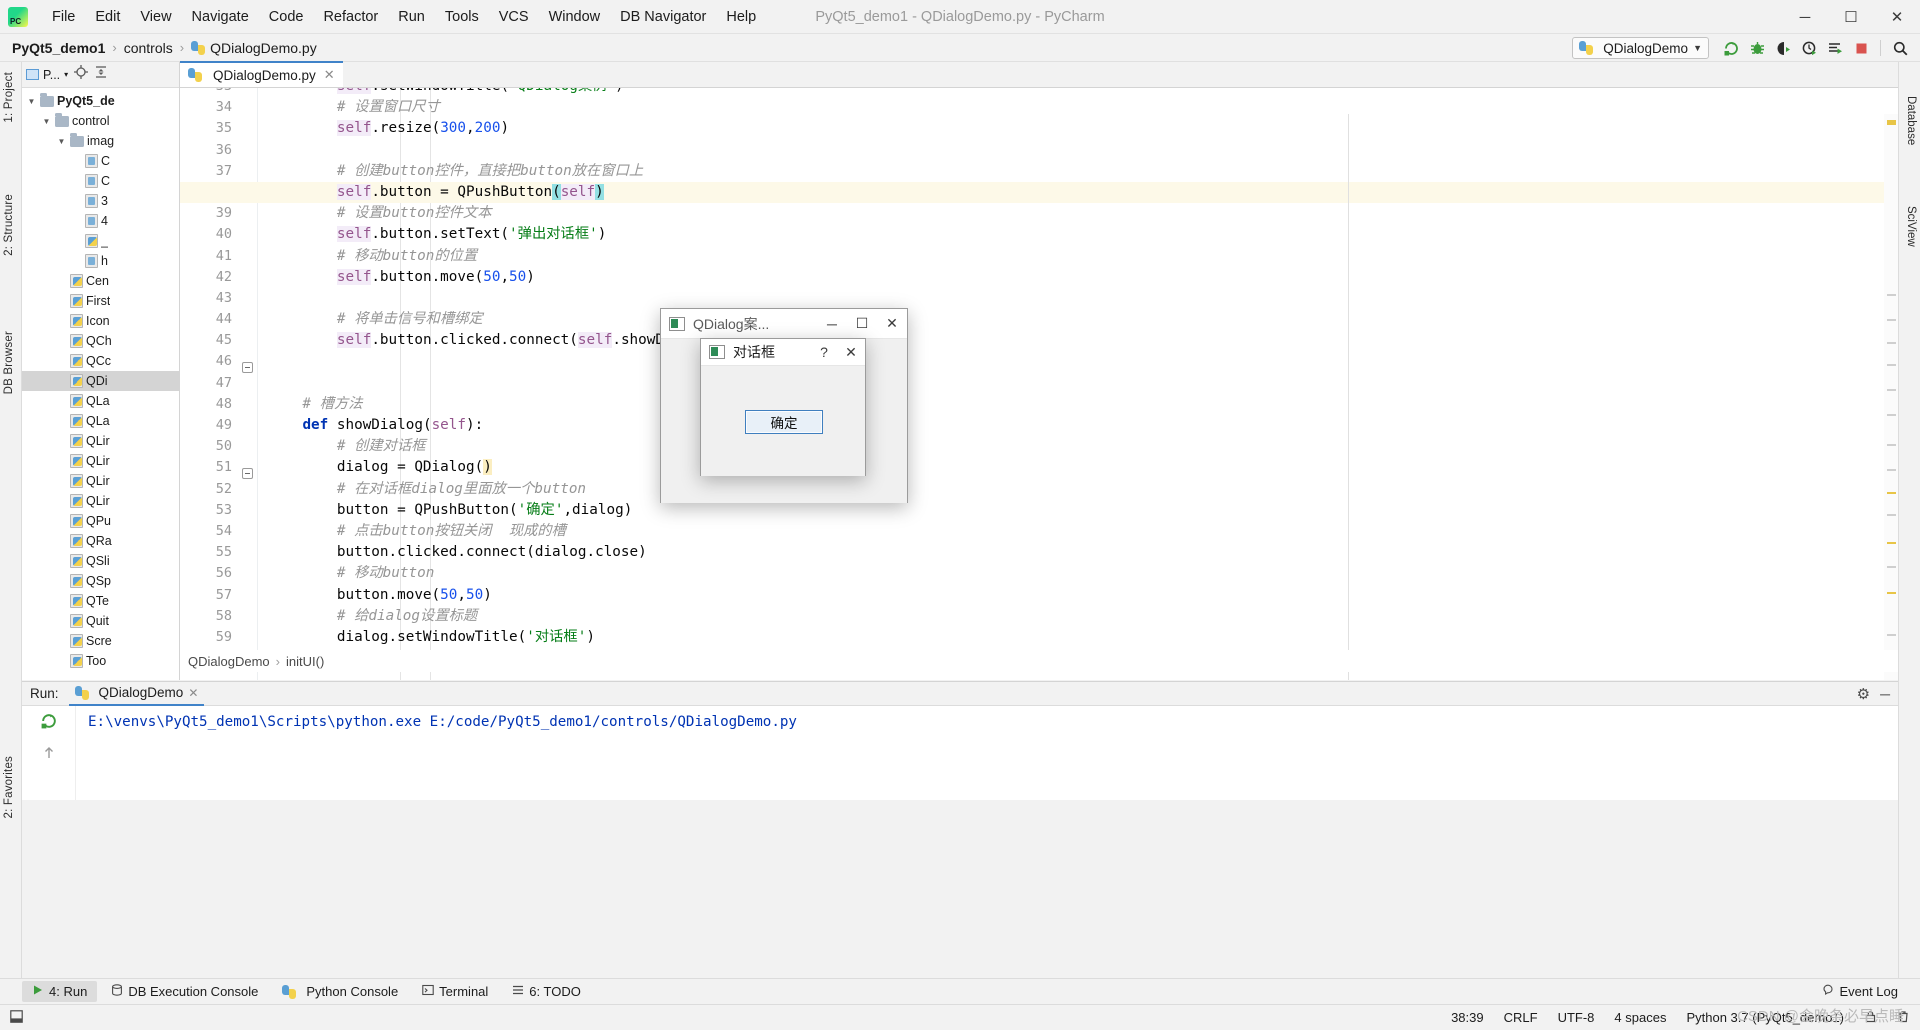 The height and width of the screenshot is (1030, 1920). I want to click on run-tab-qdialogdemo: QDialogDemo ✕, so click(136, 694).